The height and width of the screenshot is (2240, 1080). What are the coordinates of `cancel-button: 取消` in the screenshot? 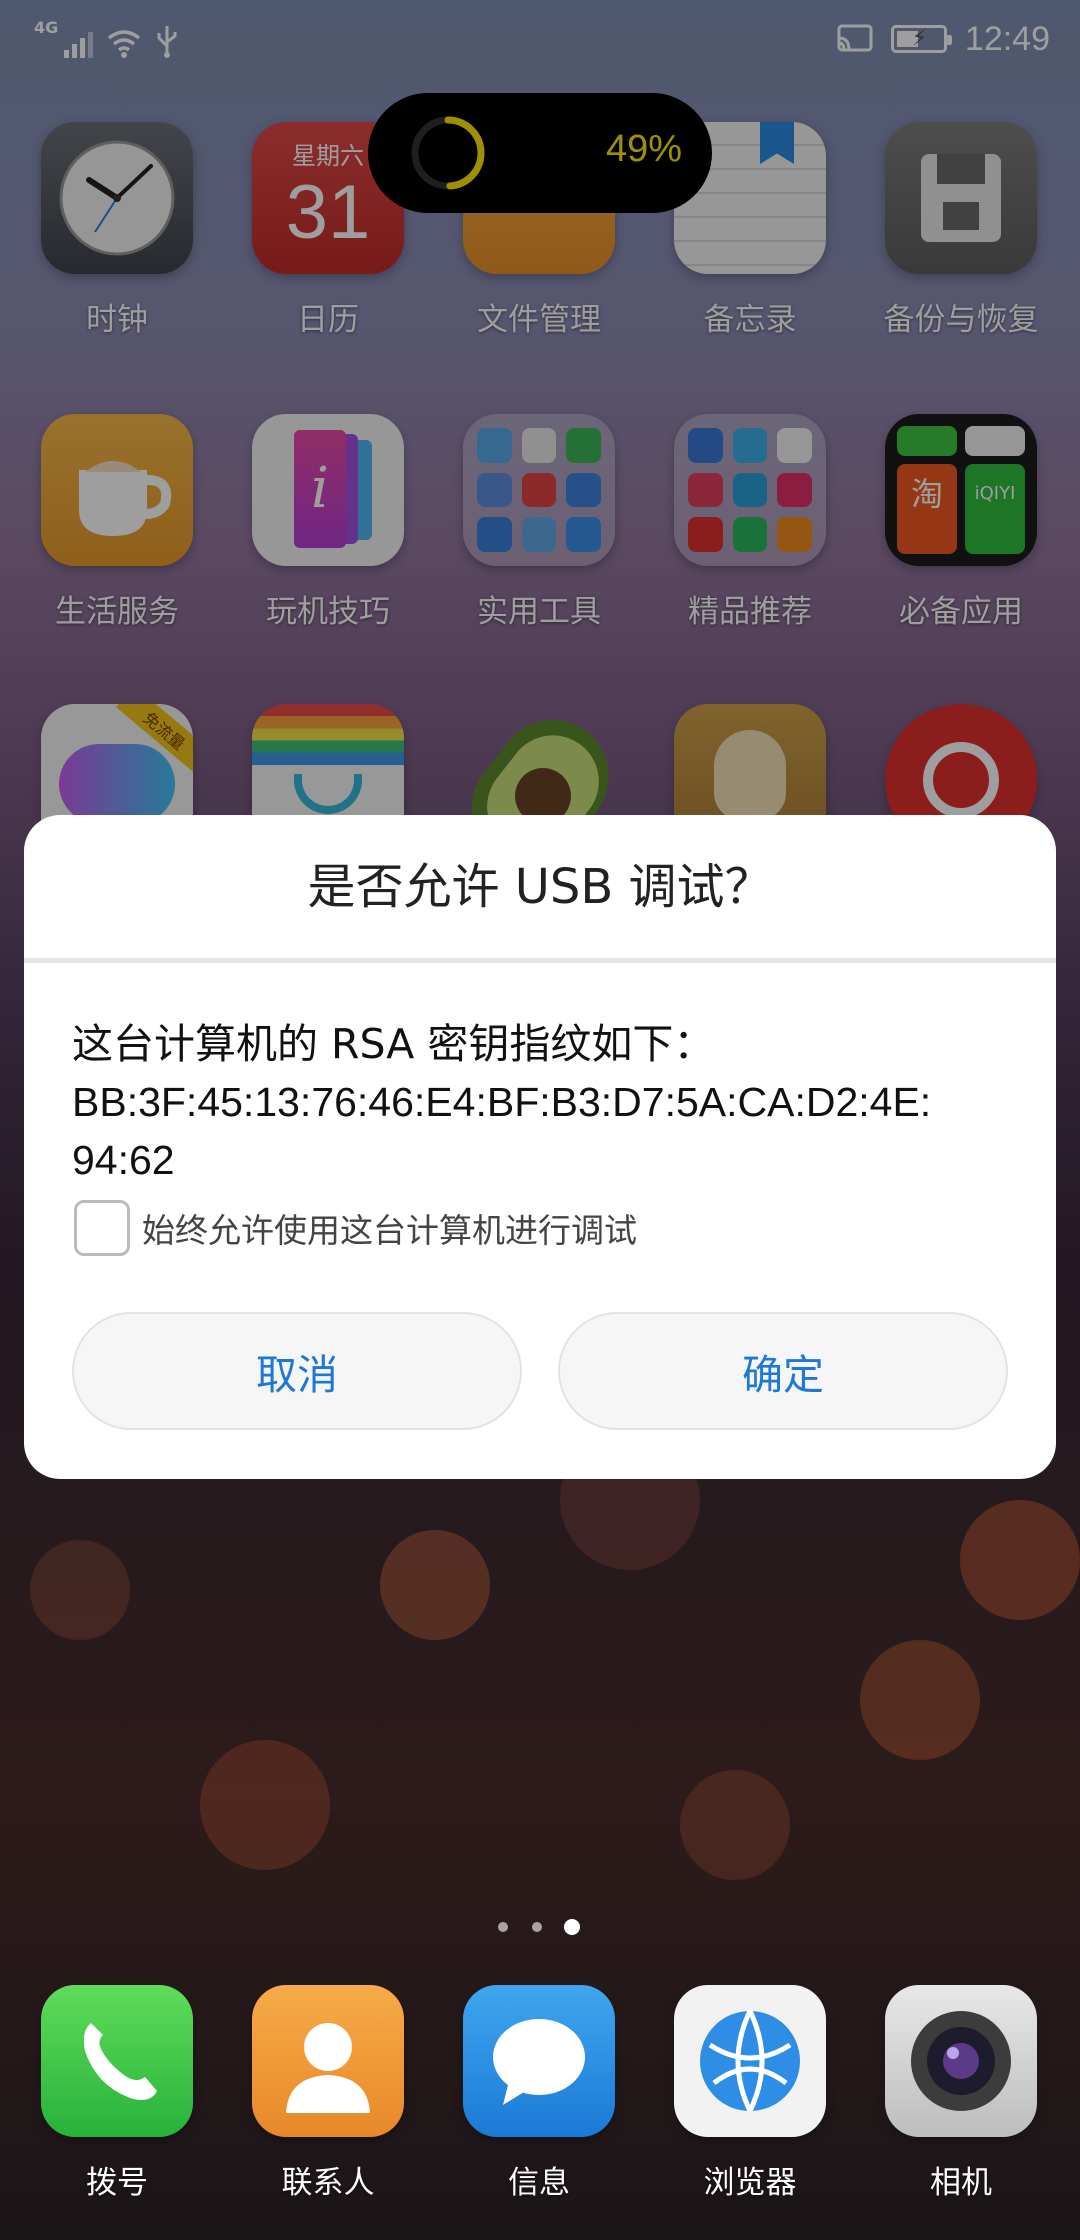 It's located at (297, 1371).